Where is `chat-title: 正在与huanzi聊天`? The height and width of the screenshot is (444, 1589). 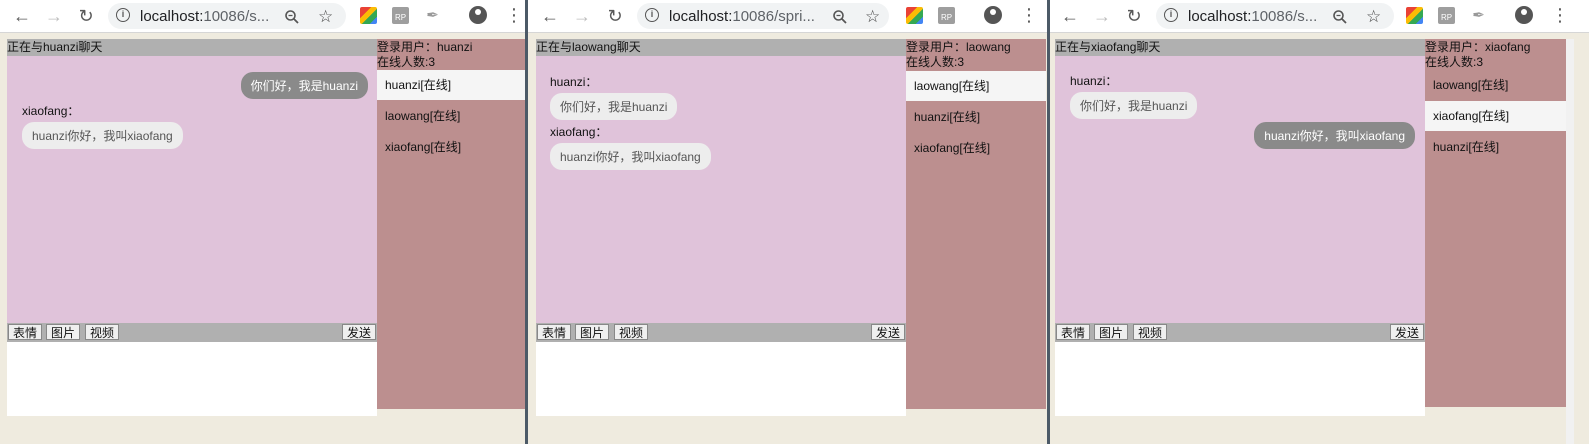
chat-title: 正在与huanzi聊天 is located at coordinates (192, 48).